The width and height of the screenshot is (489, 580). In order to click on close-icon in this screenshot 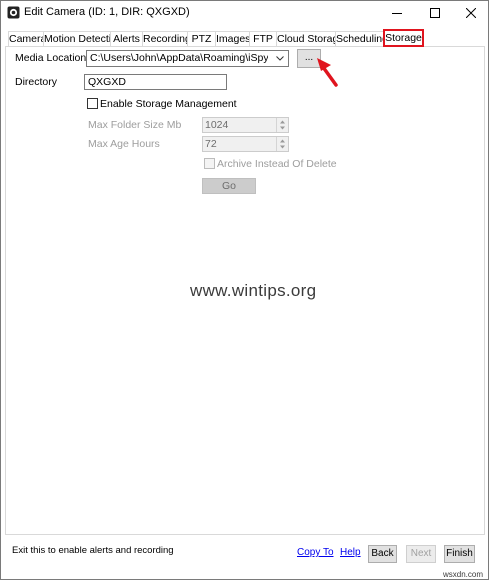, I will do `click(470, 13)`.